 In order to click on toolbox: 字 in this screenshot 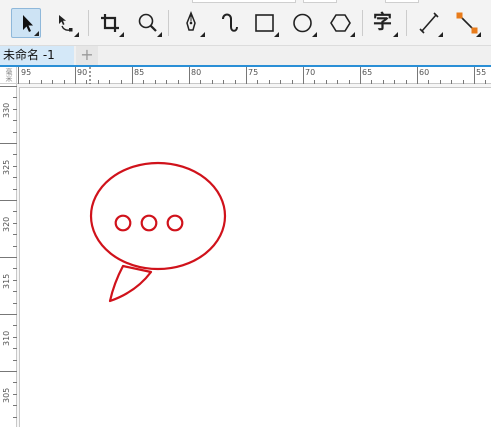, I will do `click(245, 23)`.